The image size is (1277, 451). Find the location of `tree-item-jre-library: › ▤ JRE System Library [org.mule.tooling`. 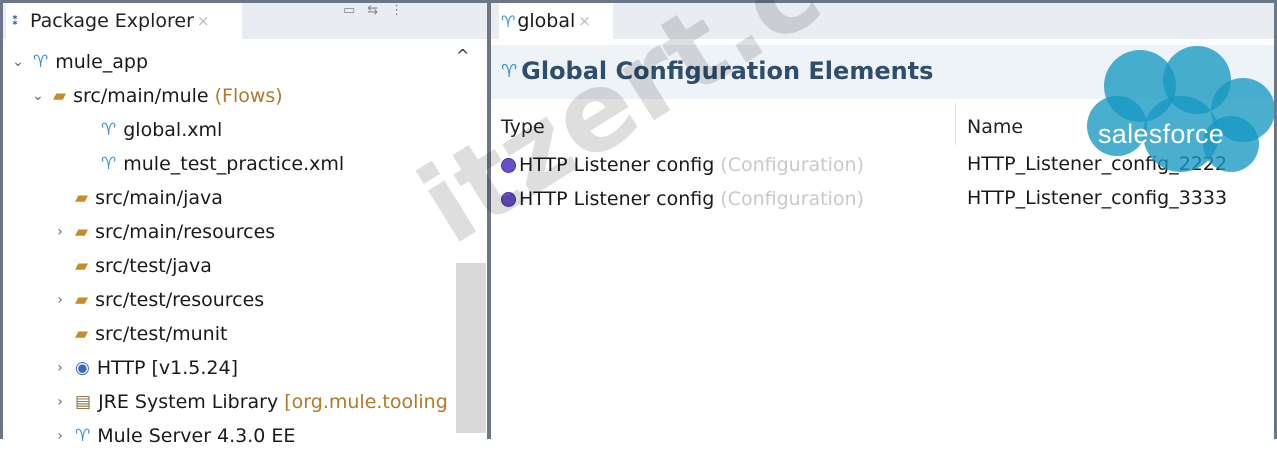

tree-item-jre-library: › ▤ JRE System Library [org.mule.tooling is located at coordinates (250, 402).